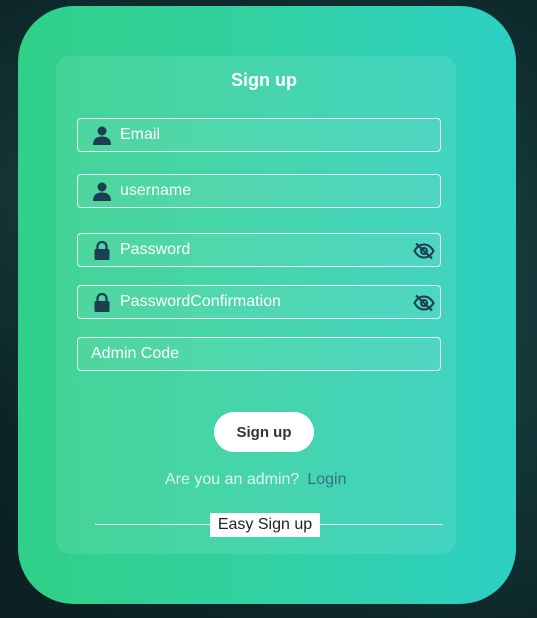  Describe the element at coordinates (135, 353) in the screenshot. I see `admin-code-placeholder: Admin Code` at that location.